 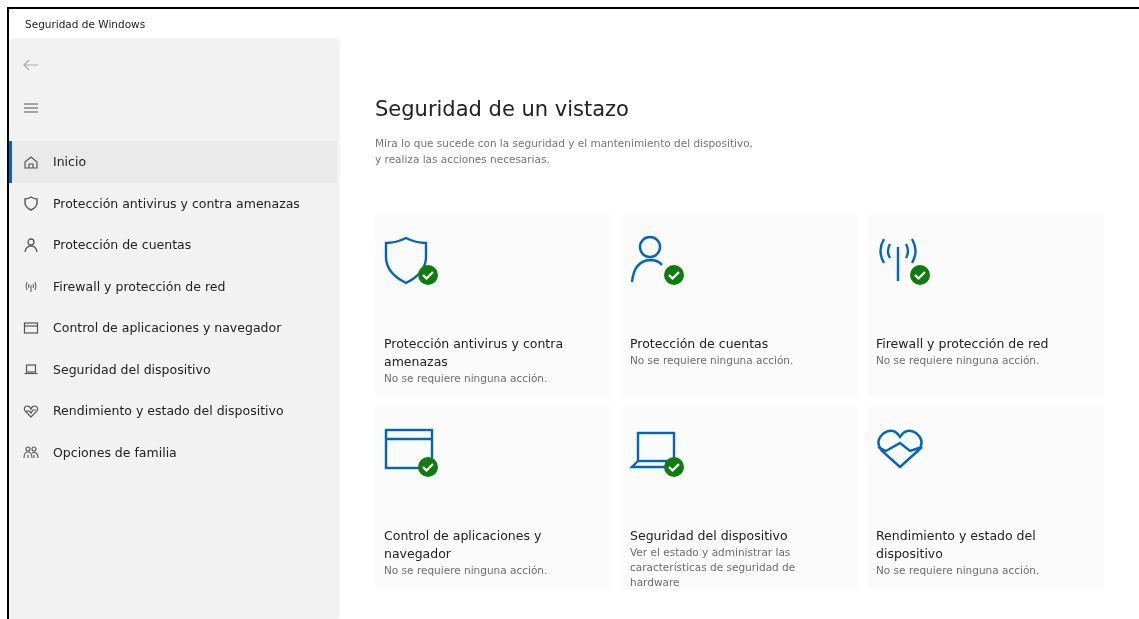 I want to click on status-card: Protección de cuentas No se requiere ninguna acción., so click(x=739, y=306).